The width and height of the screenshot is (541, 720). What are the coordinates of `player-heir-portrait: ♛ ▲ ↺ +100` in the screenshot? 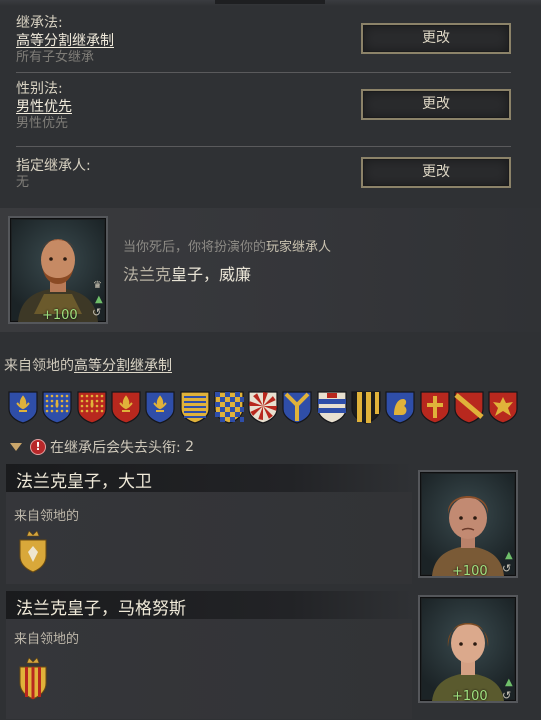 It's located at (58, 270).